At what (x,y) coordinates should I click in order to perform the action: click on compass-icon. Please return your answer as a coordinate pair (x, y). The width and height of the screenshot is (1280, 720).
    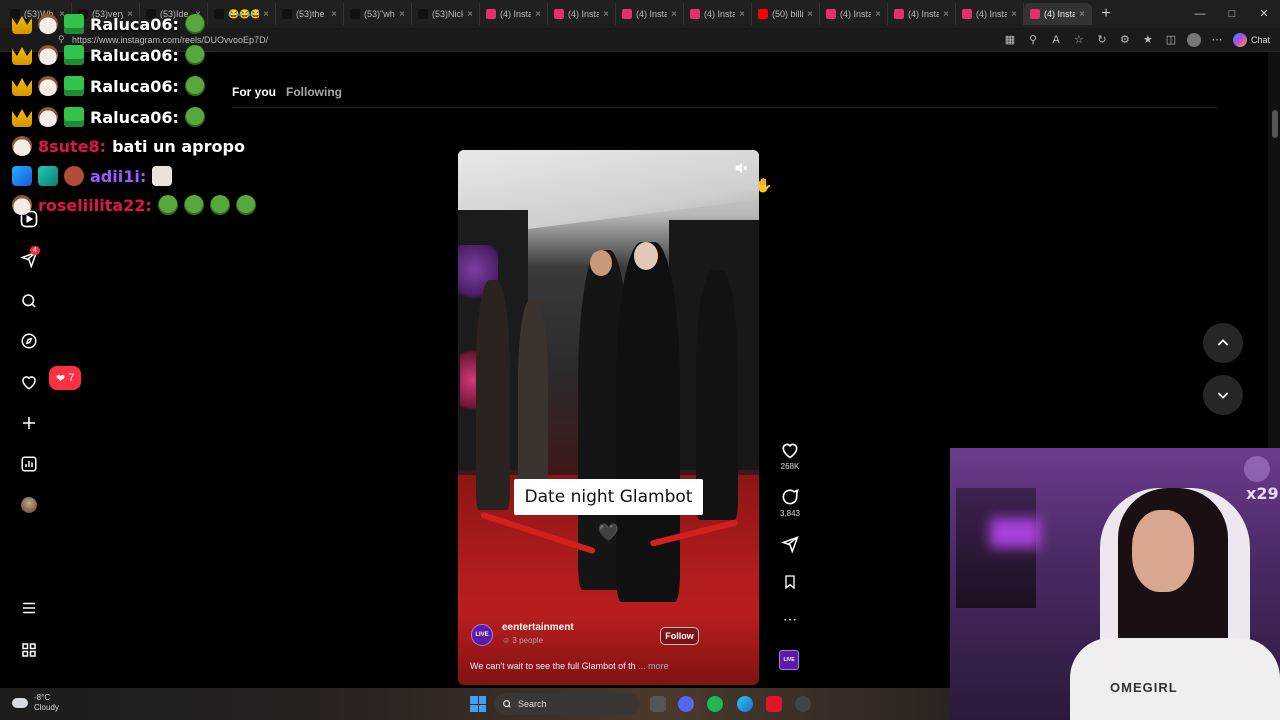
    Looking at the image, I should click on (29, 341).